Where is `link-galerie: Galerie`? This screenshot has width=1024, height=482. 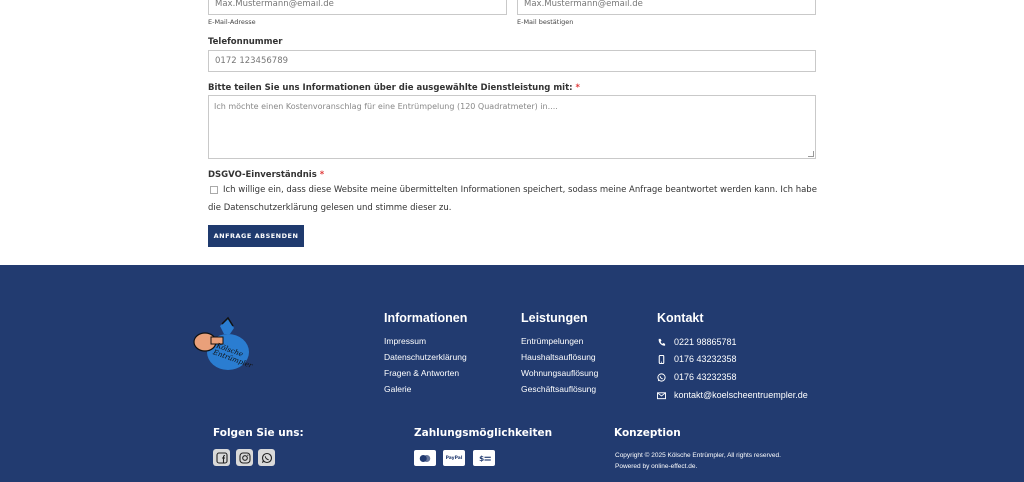
link-galerie: Galerie is located at coordinates (397, 389).